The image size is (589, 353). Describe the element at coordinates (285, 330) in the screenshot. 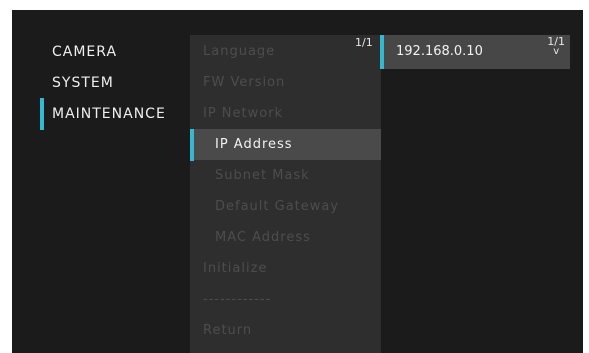

I see `submenu-item-return: Return` at that location.